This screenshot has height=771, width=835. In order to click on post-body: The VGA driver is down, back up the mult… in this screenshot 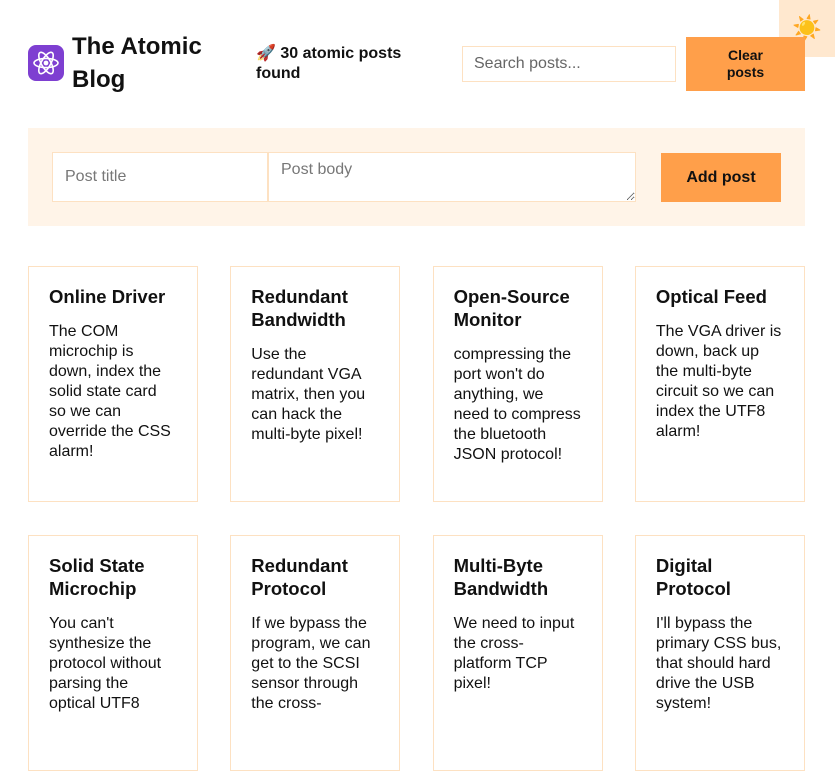, I will do `click(718, 381)`.